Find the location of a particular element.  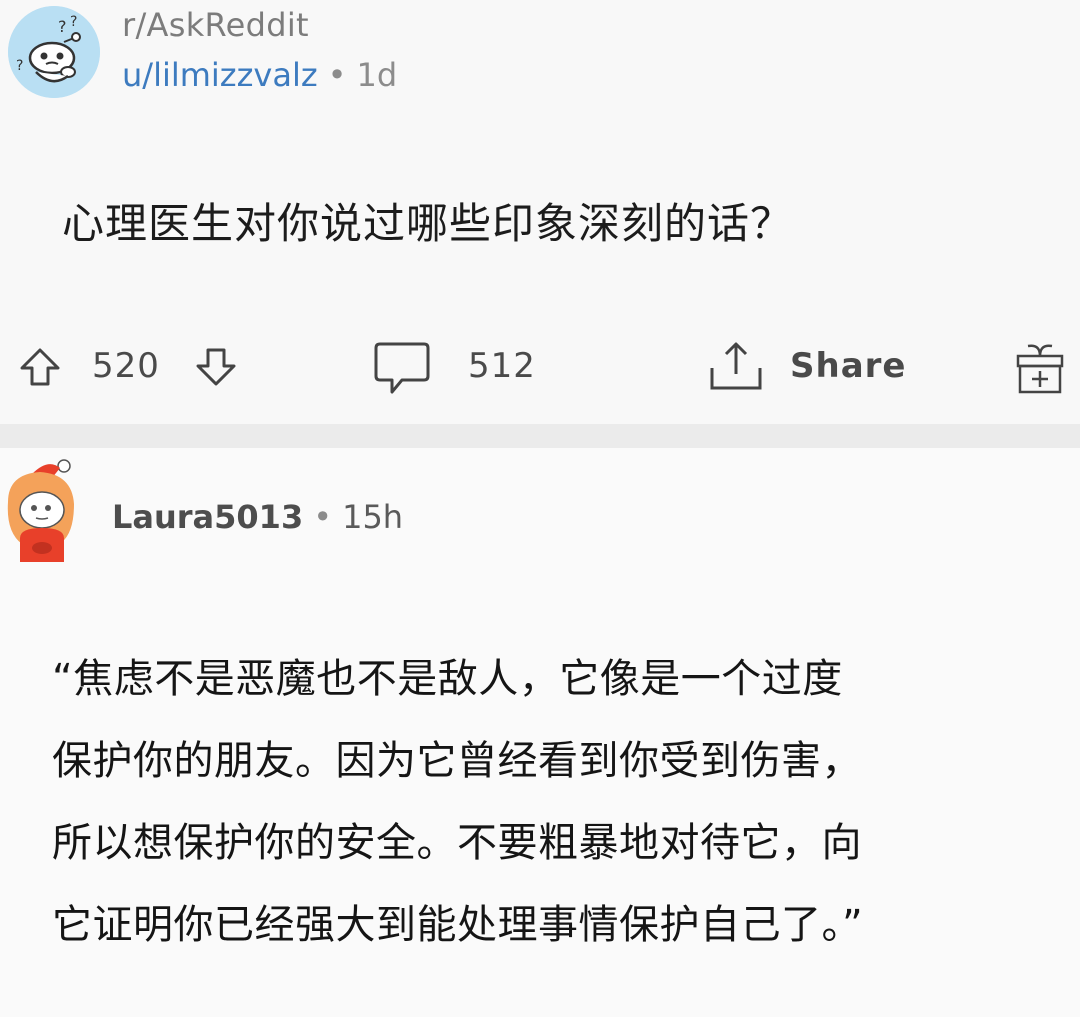

comment-age: 15h is located at coordinates (373, 517).